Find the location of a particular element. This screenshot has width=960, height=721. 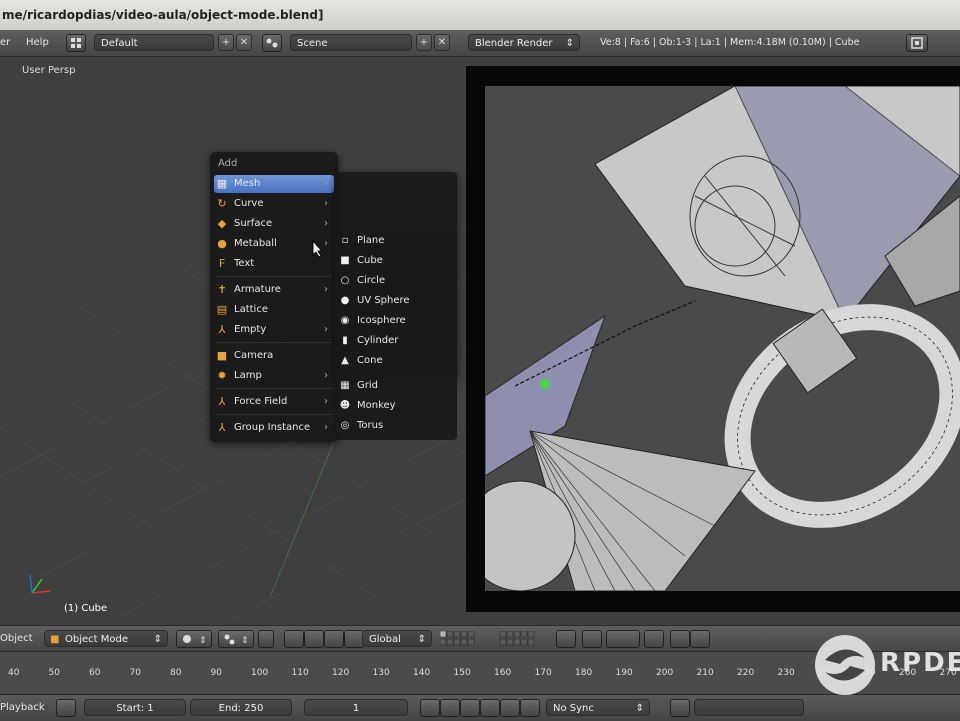

rotate-icon is located at coordinates (334, 639).